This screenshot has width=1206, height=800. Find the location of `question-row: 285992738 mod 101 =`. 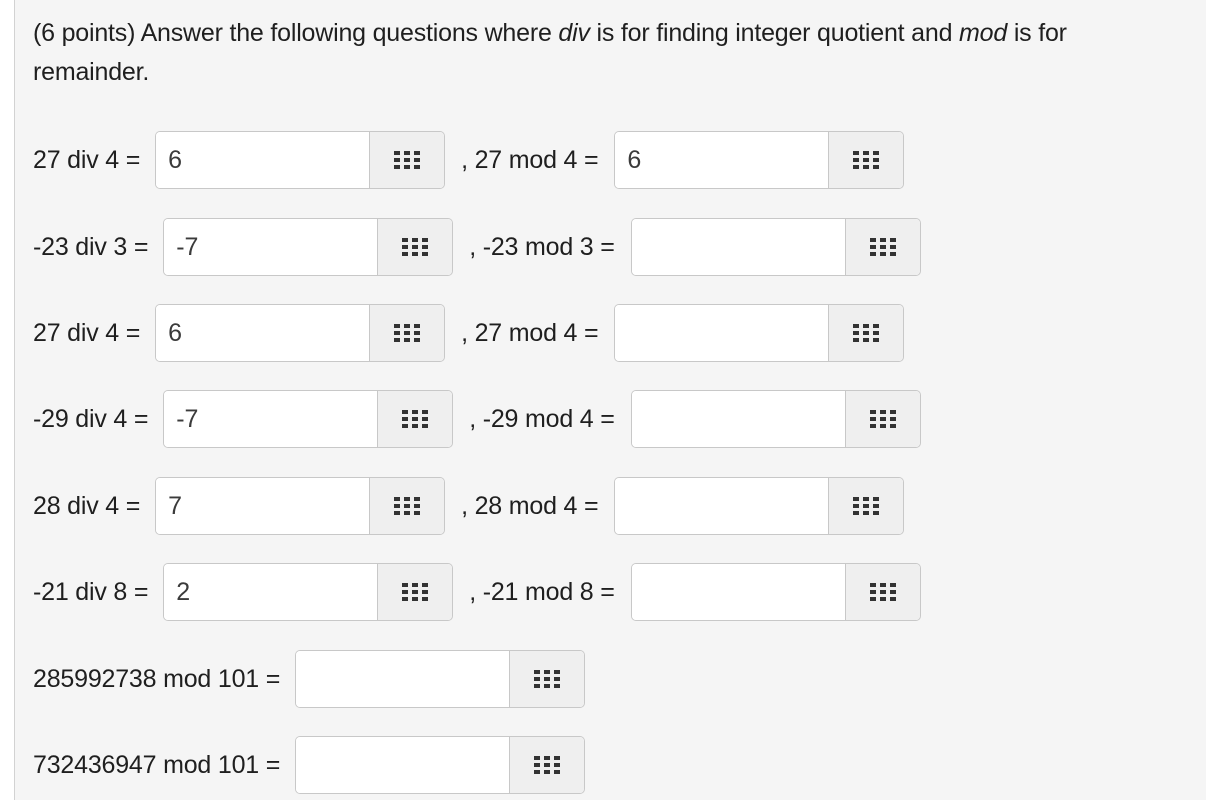

question-row: 285992738 mod 101 = is located at coordinates (309, 679).